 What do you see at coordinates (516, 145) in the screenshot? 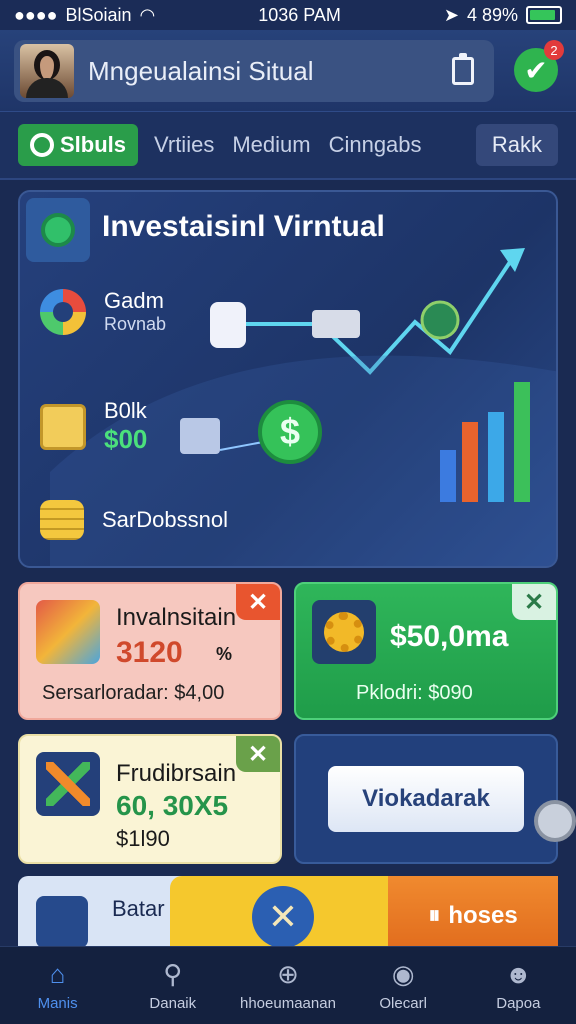
I see `tab-rakk: Rakk` at bounding box center [516, 145].